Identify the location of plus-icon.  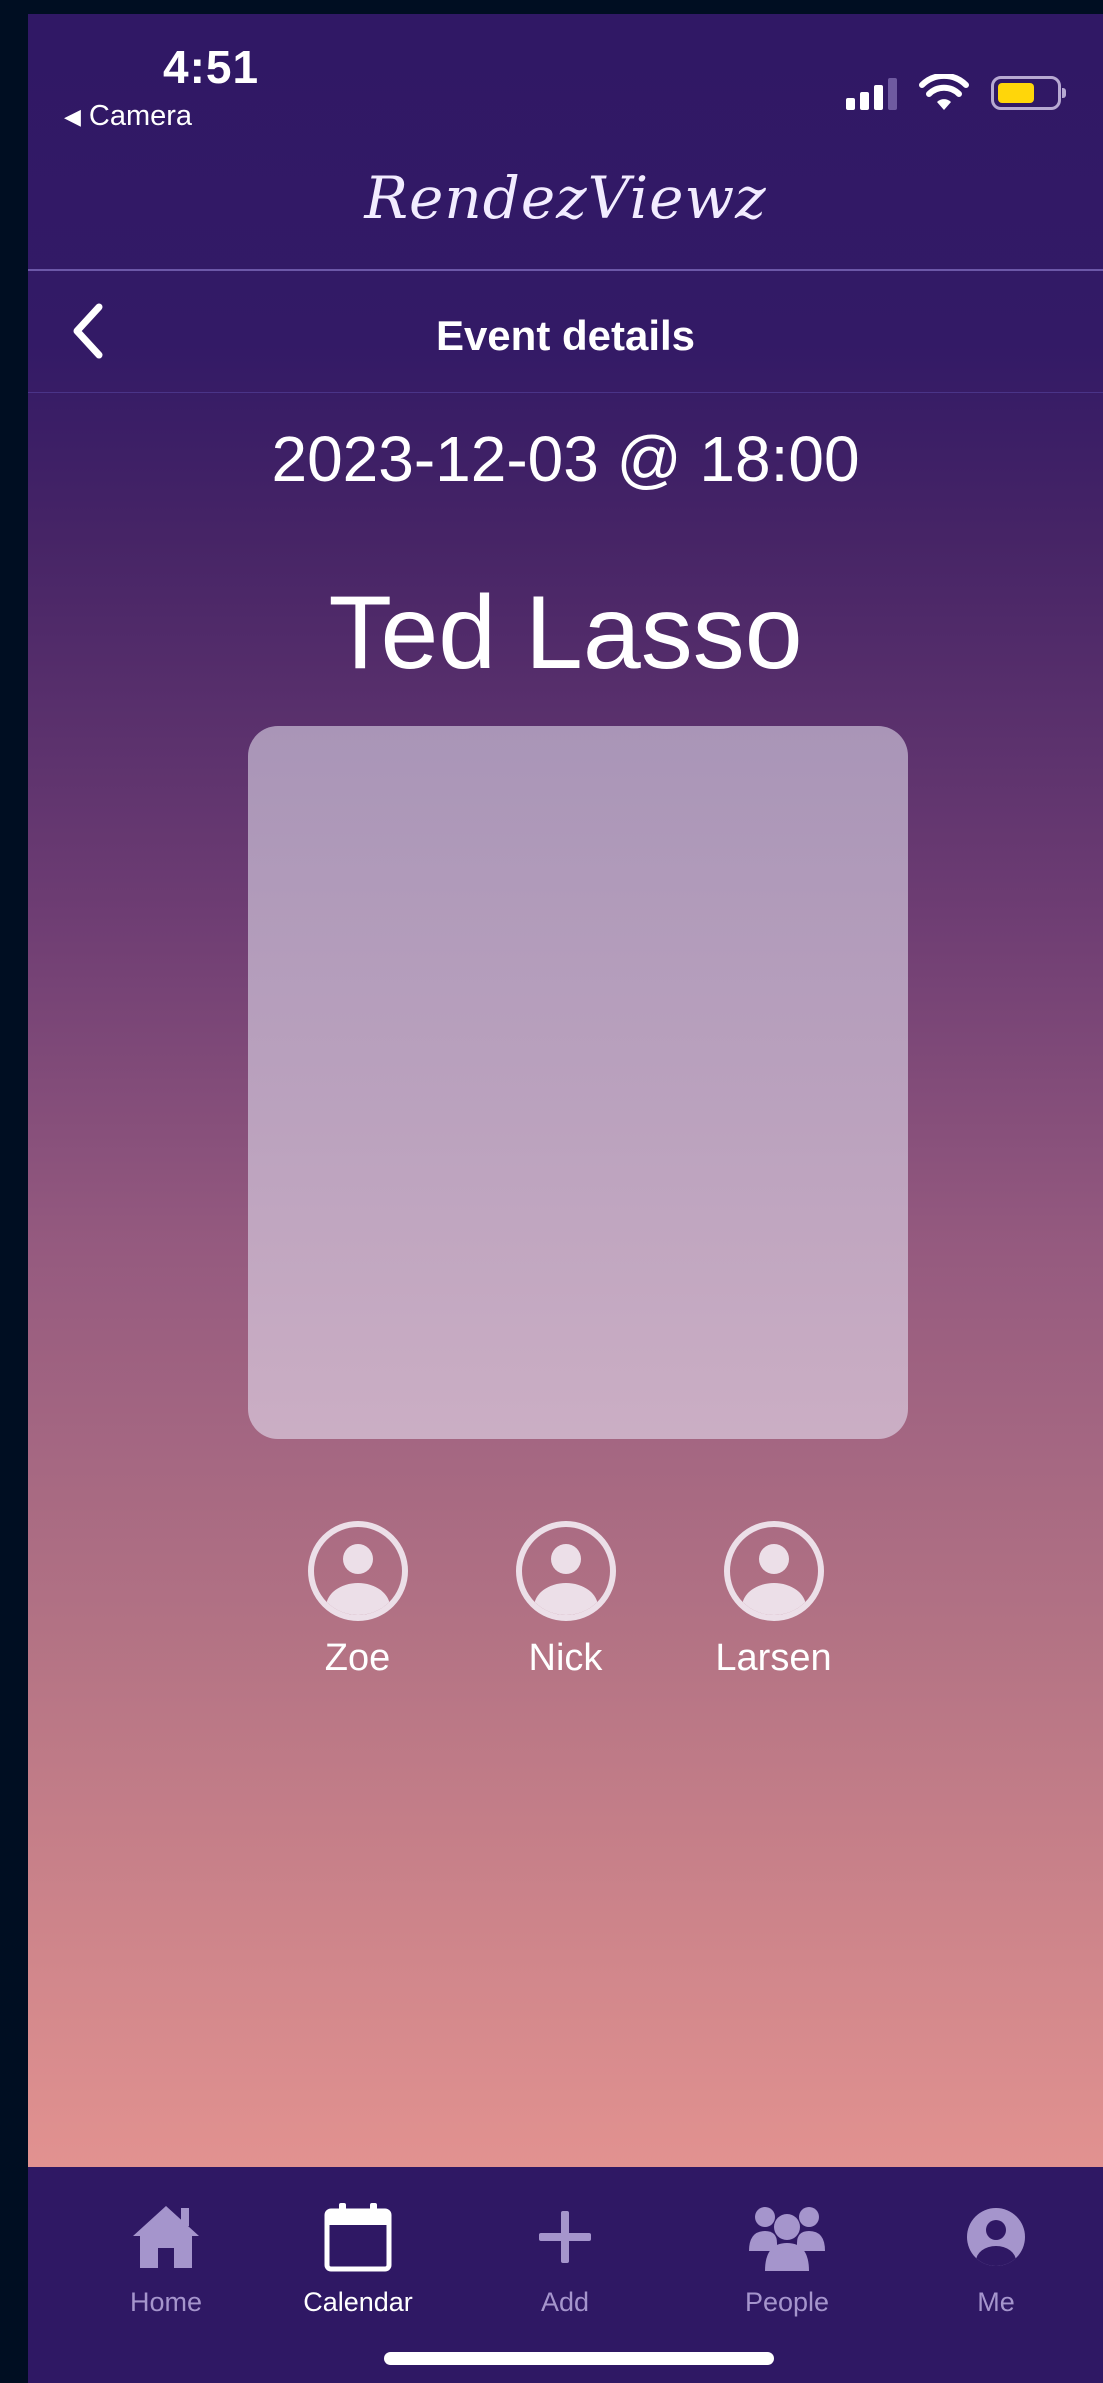
(565, 2237).